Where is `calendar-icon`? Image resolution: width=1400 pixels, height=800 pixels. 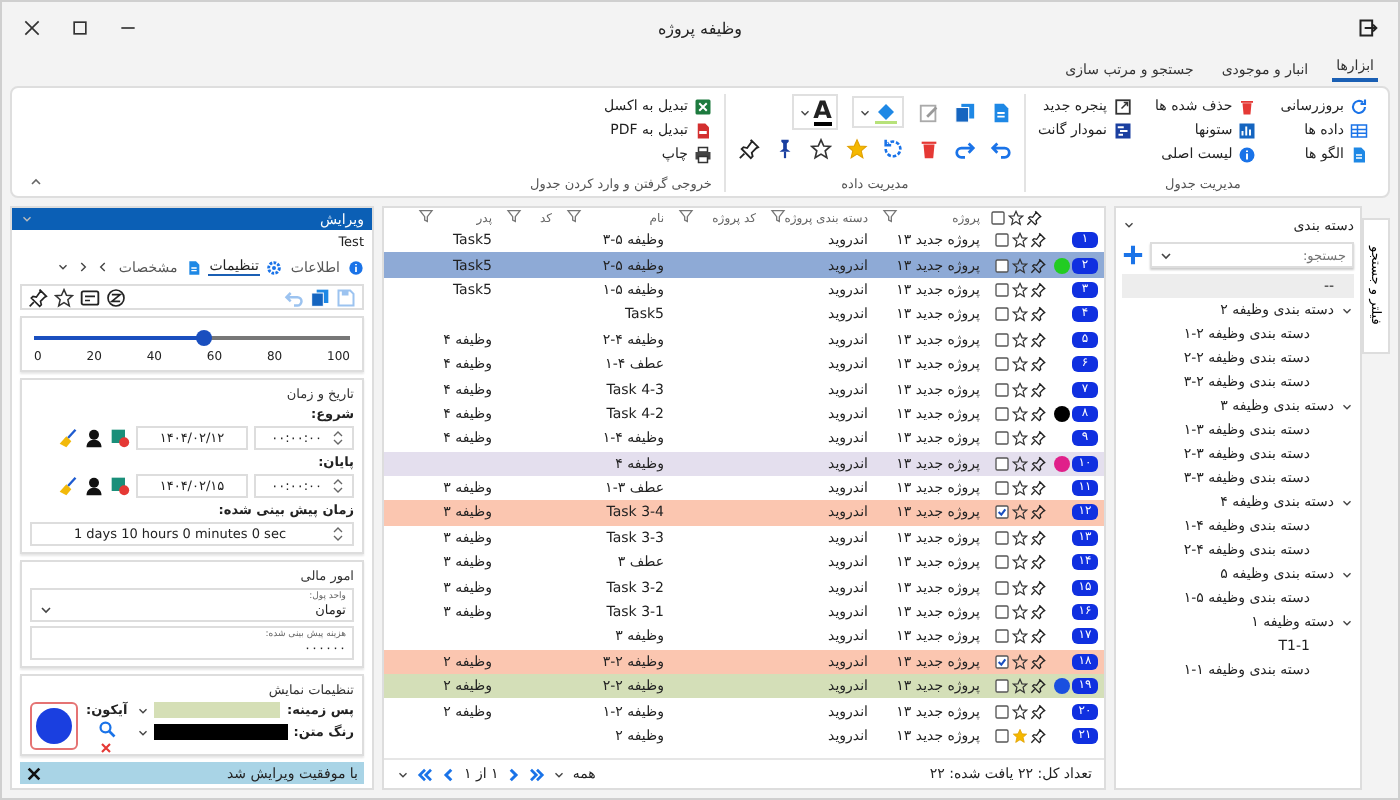 calendar-icon is located at coordinates (120, 486).